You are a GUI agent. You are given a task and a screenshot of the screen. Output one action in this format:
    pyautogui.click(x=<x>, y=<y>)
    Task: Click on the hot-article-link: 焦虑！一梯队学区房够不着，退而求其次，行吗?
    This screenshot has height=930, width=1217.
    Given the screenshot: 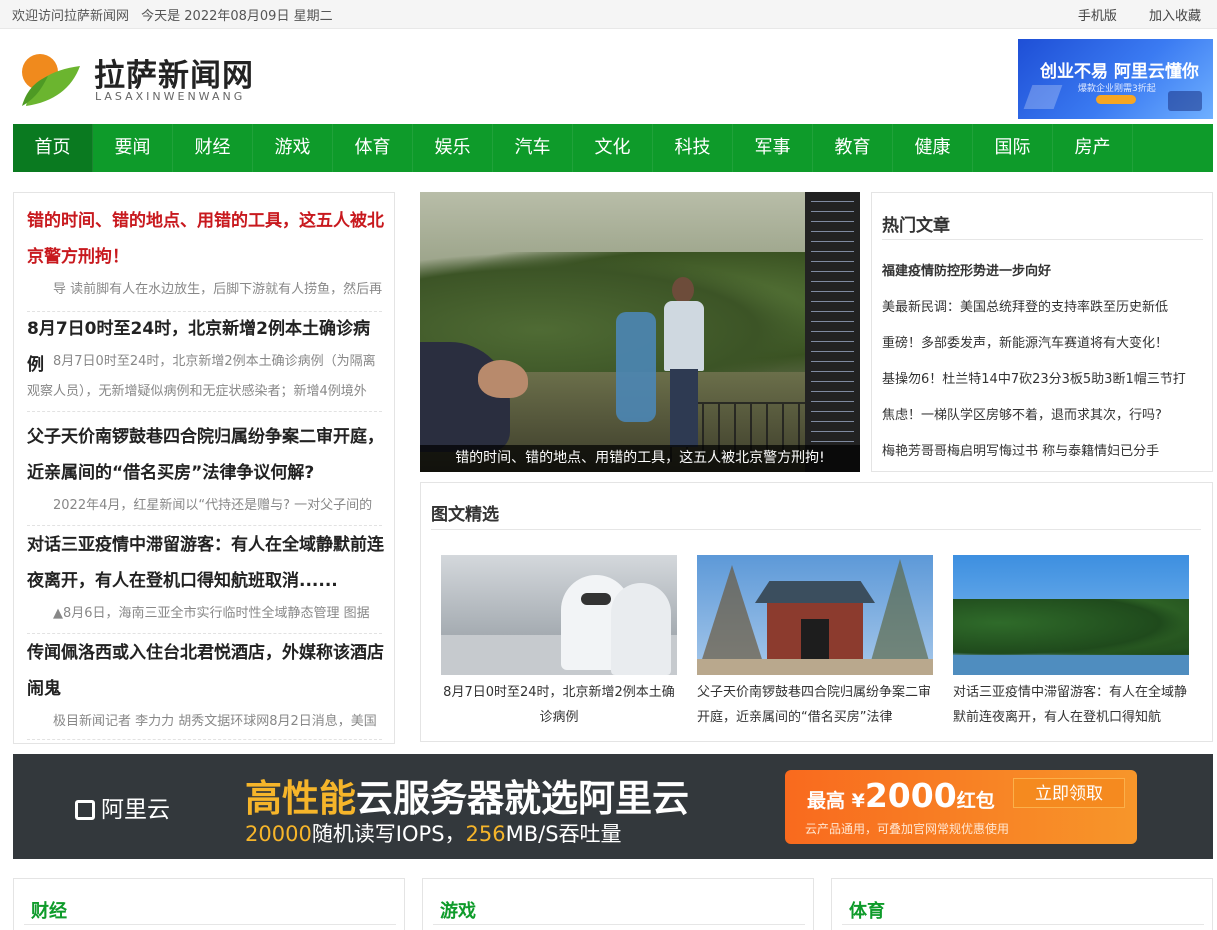 What is the action you would take?
    pyautogui.click(x=1044, y=413)
    